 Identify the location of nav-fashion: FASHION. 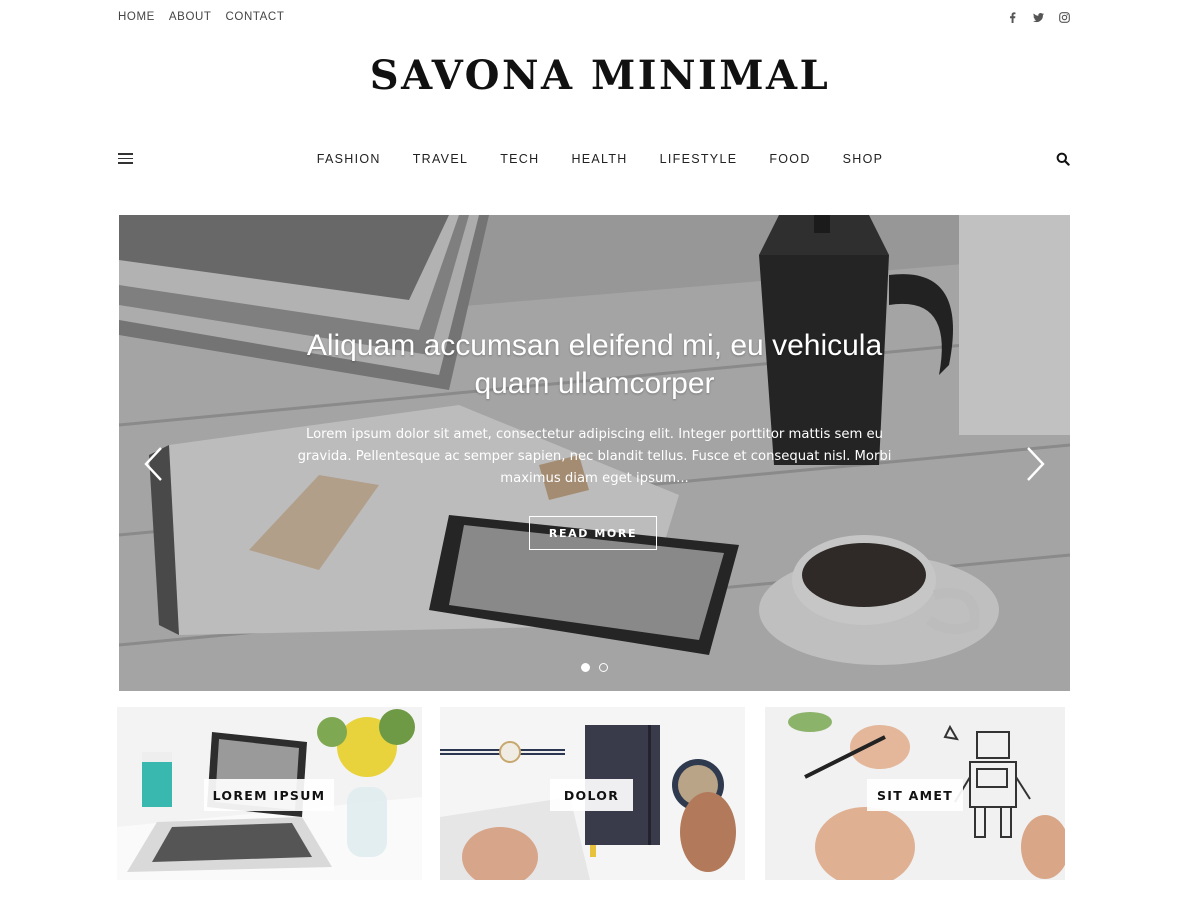
(349, 159).